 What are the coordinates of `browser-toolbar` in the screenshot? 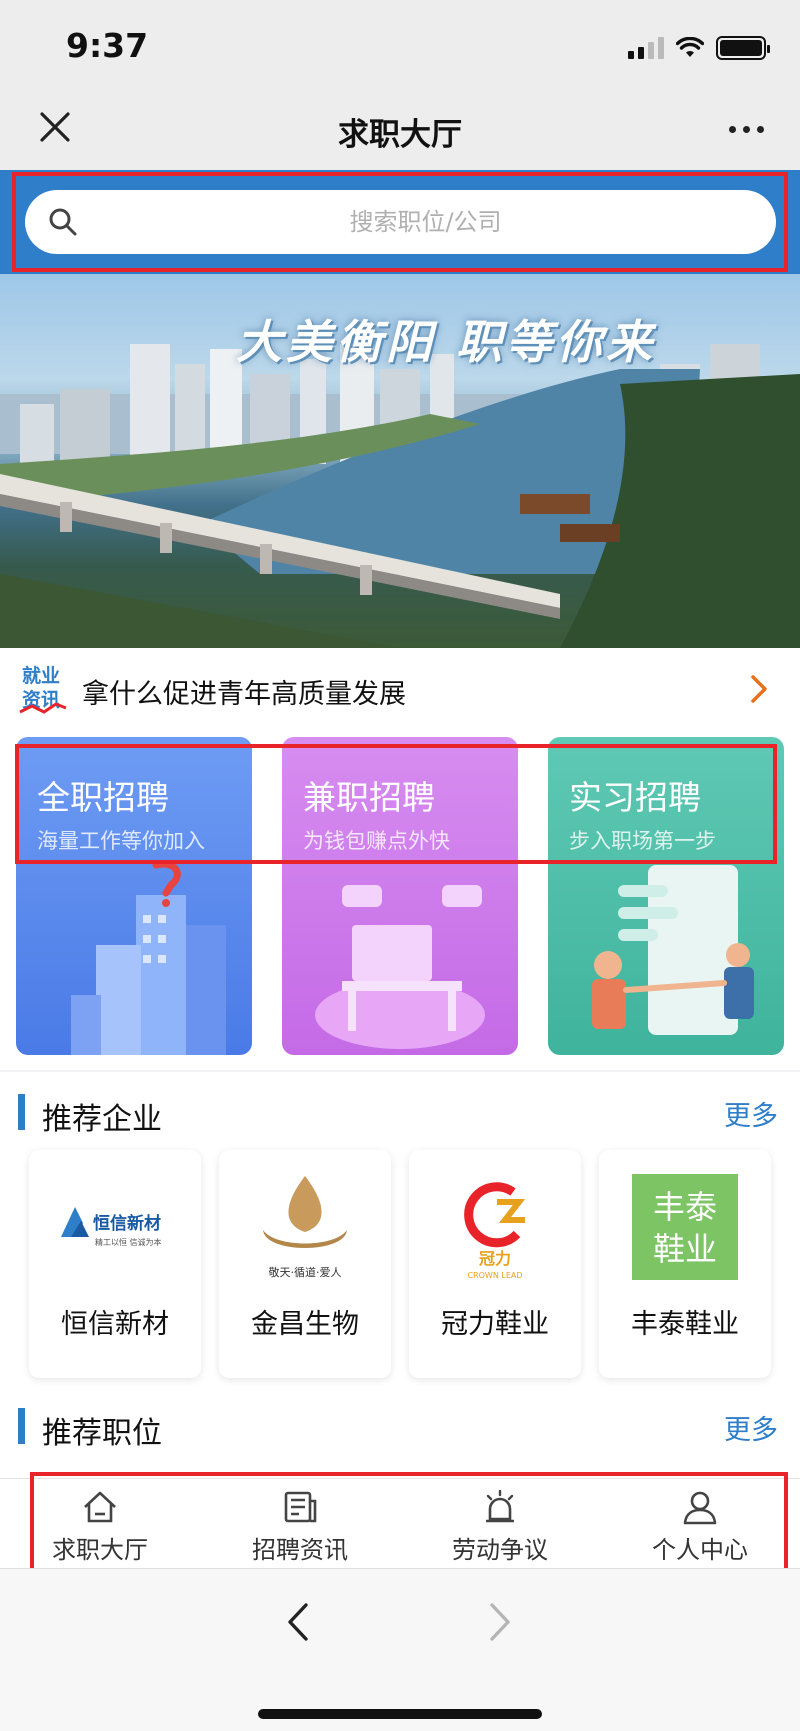 It's located at (400, 1649).